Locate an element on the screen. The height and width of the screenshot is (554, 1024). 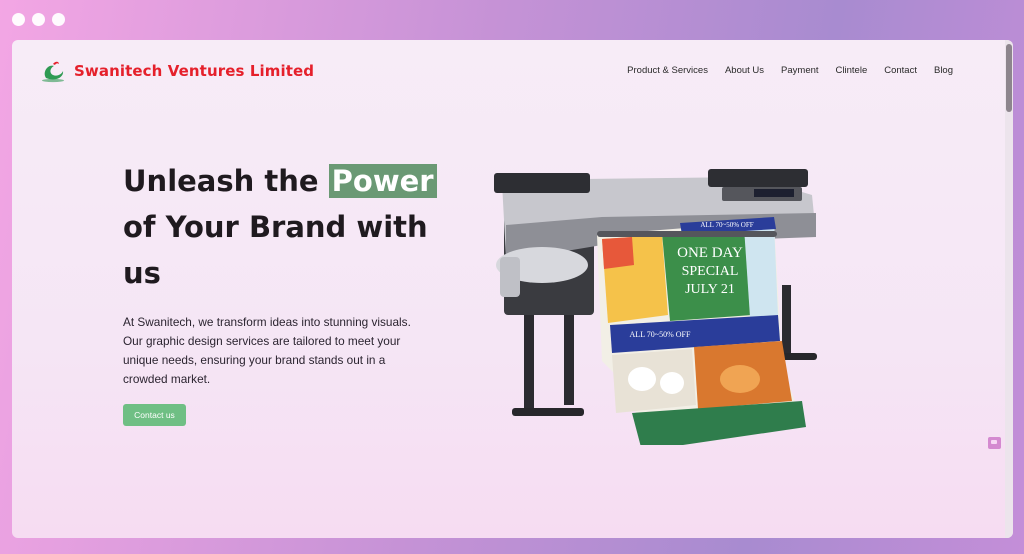
poster-banner-bottom: ALL 70~50% OFF is located at coordinates (660, 334).